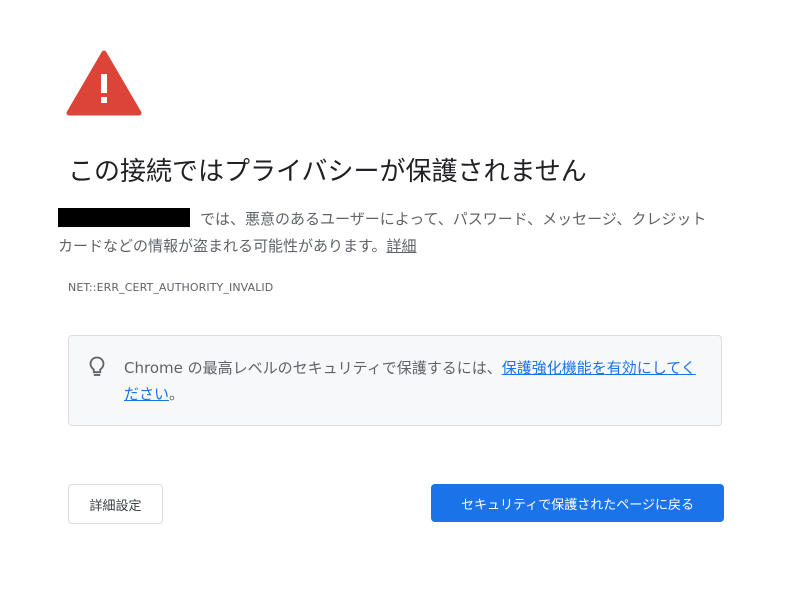 The height and width of the screenshot is (590, 800). Describe the element at coordinates (177, 394) in the screenshot. I see `tip-text-suffix: 。` at that location.